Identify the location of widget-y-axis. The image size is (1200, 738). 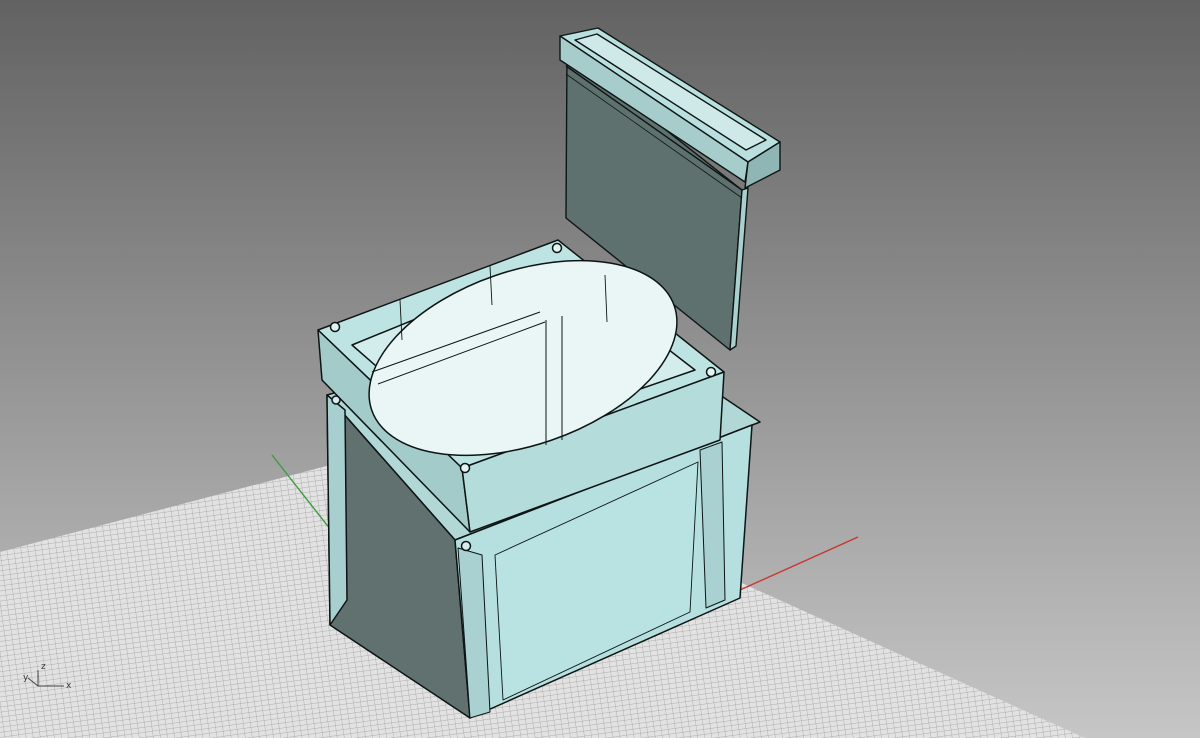
(33, 682).